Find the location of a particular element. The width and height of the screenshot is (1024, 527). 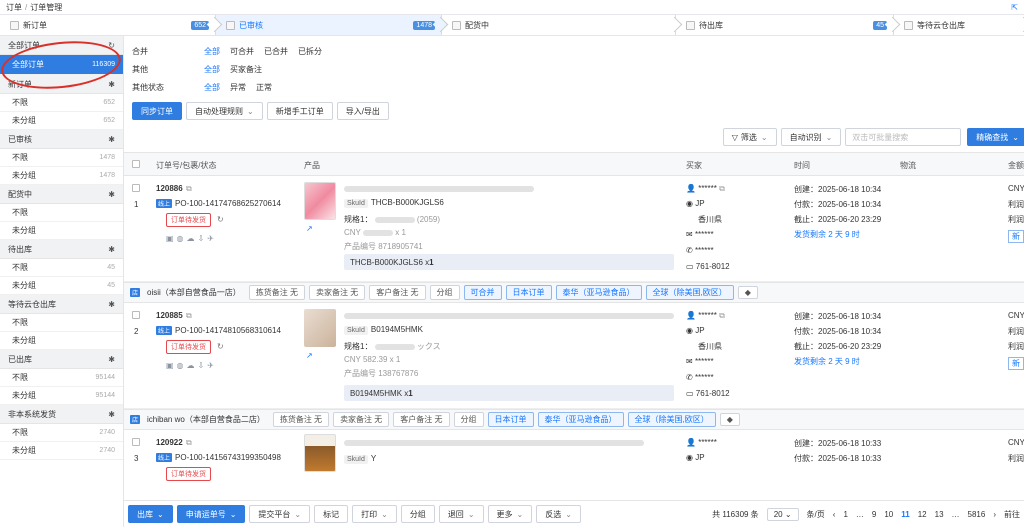

next-page-icon: › is located at coordinates (994, 514).